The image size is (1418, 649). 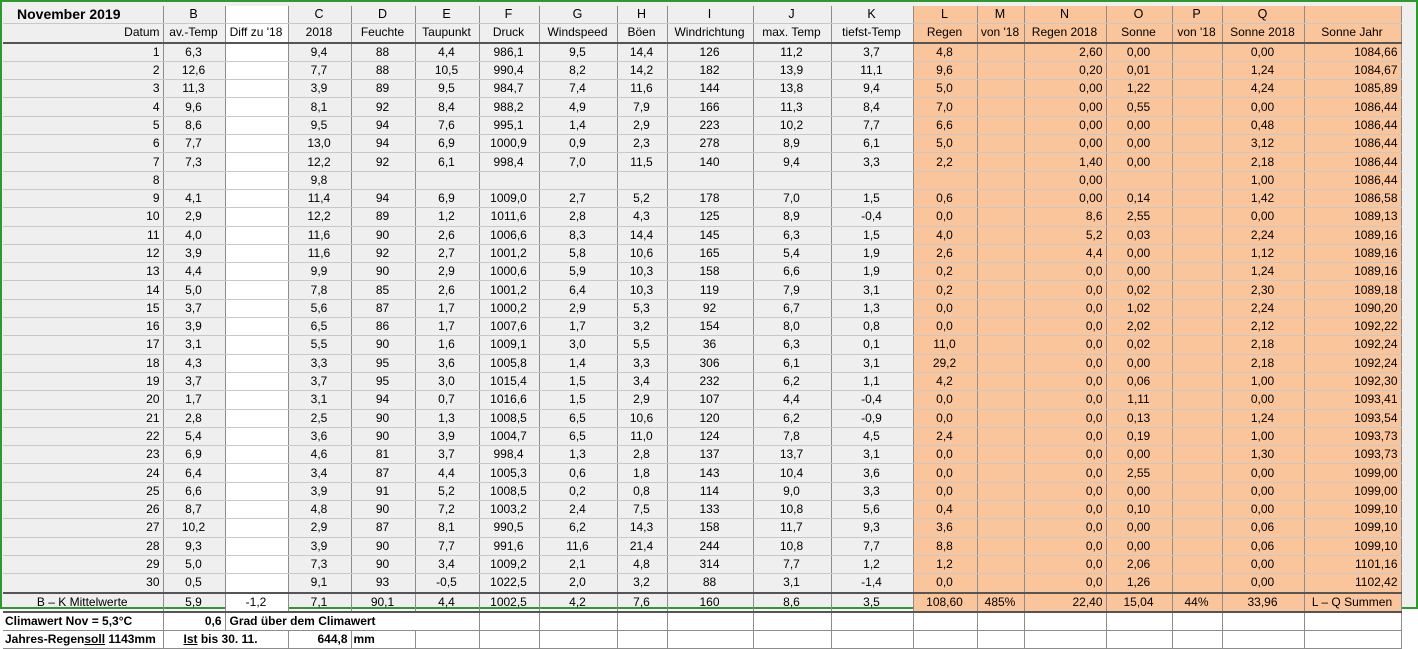 What do you see at coordinates (509, 15) in the screenshot?
I see `column-letter: F` at bounding box center [509, 15].